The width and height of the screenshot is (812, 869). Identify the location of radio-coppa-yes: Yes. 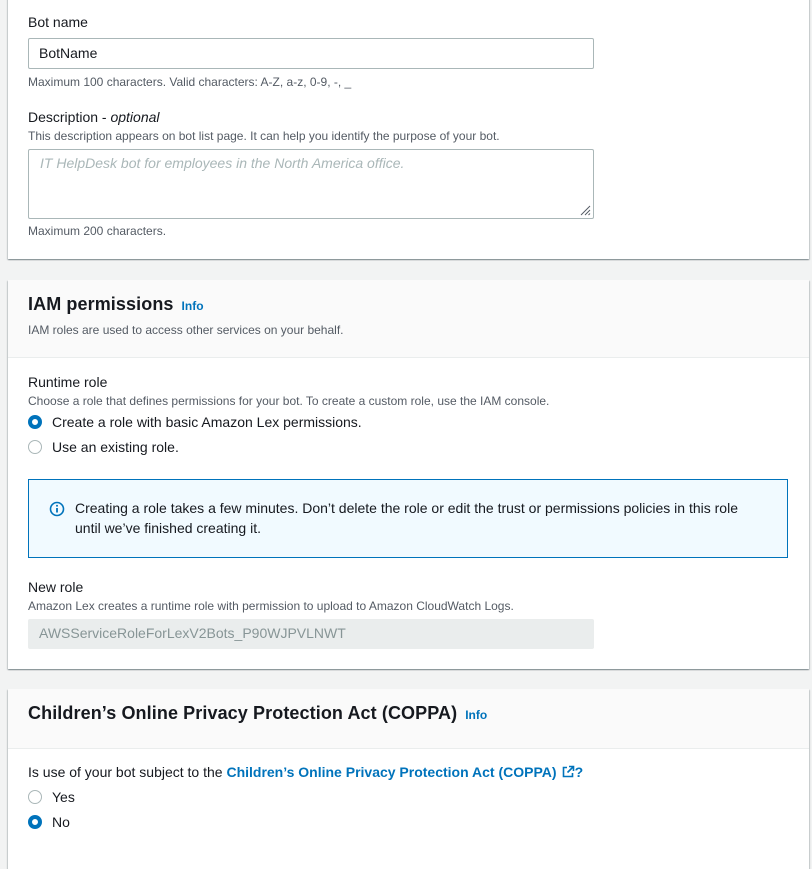
(51, 797).